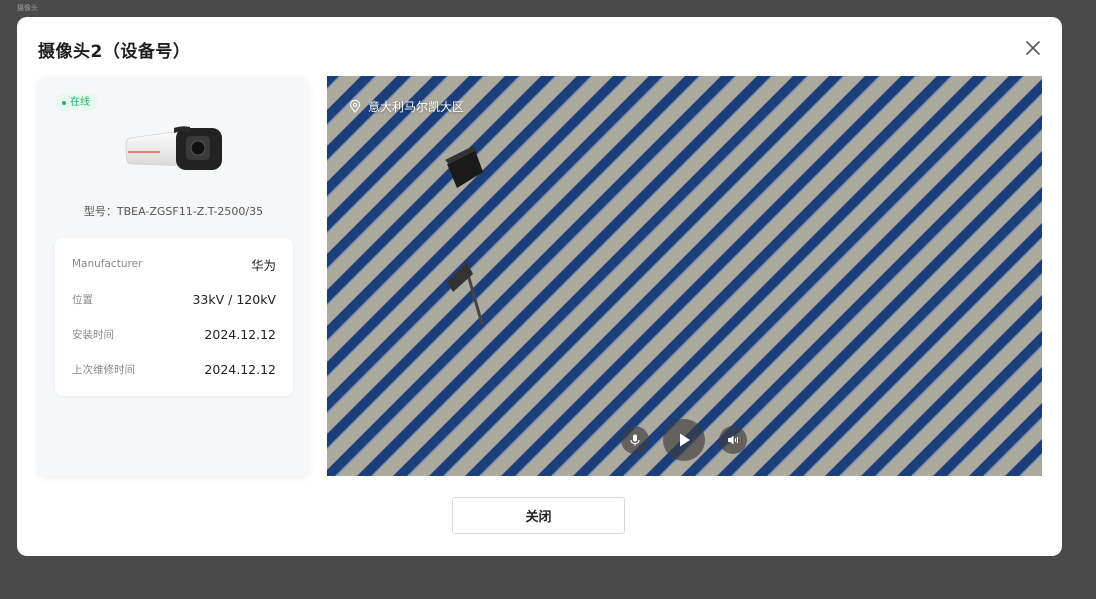  What do you see at coordinates (174, 369) in the screenshot?
I see `info-row-last-repair: 上次维修时间 2024.12.12` at bounding box center [174, 369].